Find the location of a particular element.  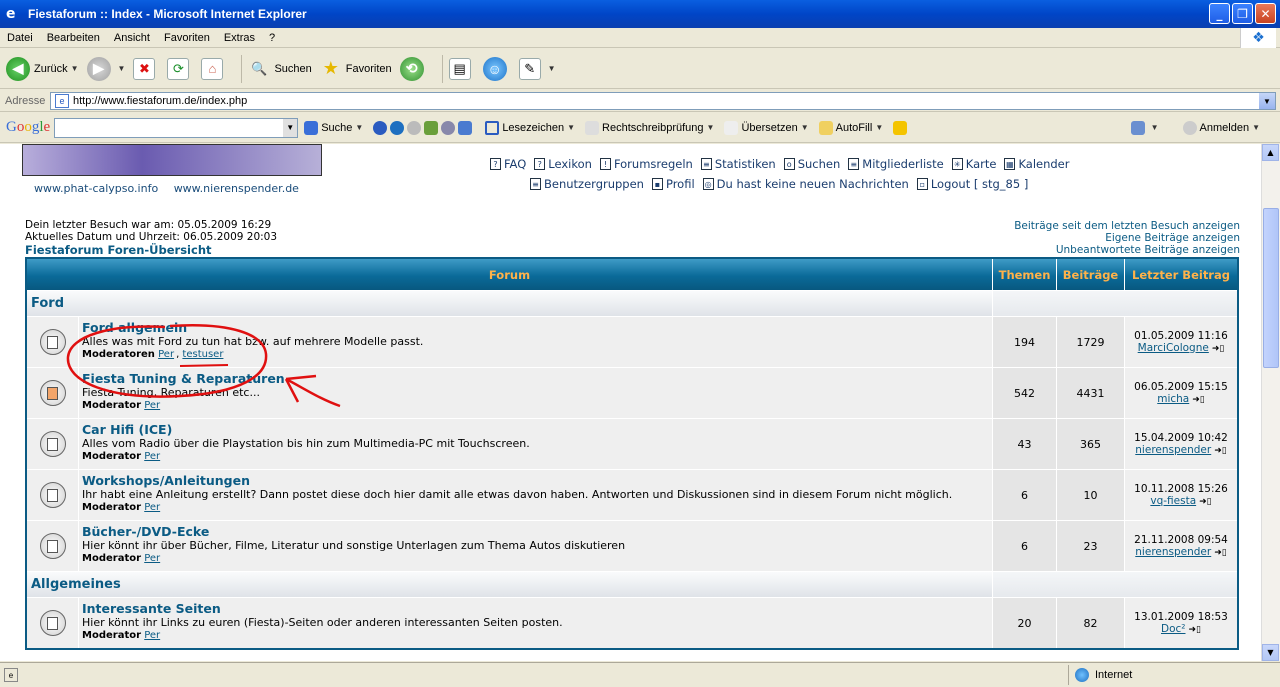

refresh-button: ⟳ is located at coordinates (180, 68).